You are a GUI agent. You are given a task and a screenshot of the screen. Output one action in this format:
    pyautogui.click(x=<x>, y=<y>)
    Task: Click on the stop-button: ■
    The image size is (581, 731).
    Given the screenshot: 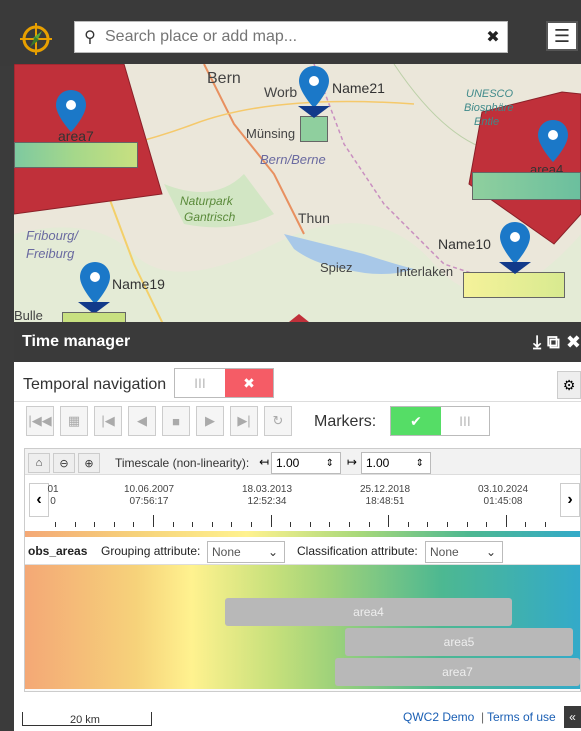 What is the action you would take?
    pyautogui.click(x=176, y=421)
    